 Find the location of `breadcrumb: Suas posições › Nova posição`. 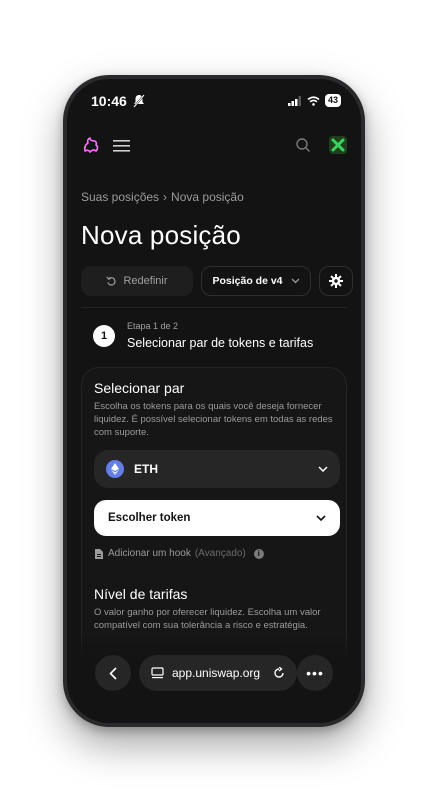

breadcrumb: Suas posições › Nova posição is located at coordinates (162, 197).